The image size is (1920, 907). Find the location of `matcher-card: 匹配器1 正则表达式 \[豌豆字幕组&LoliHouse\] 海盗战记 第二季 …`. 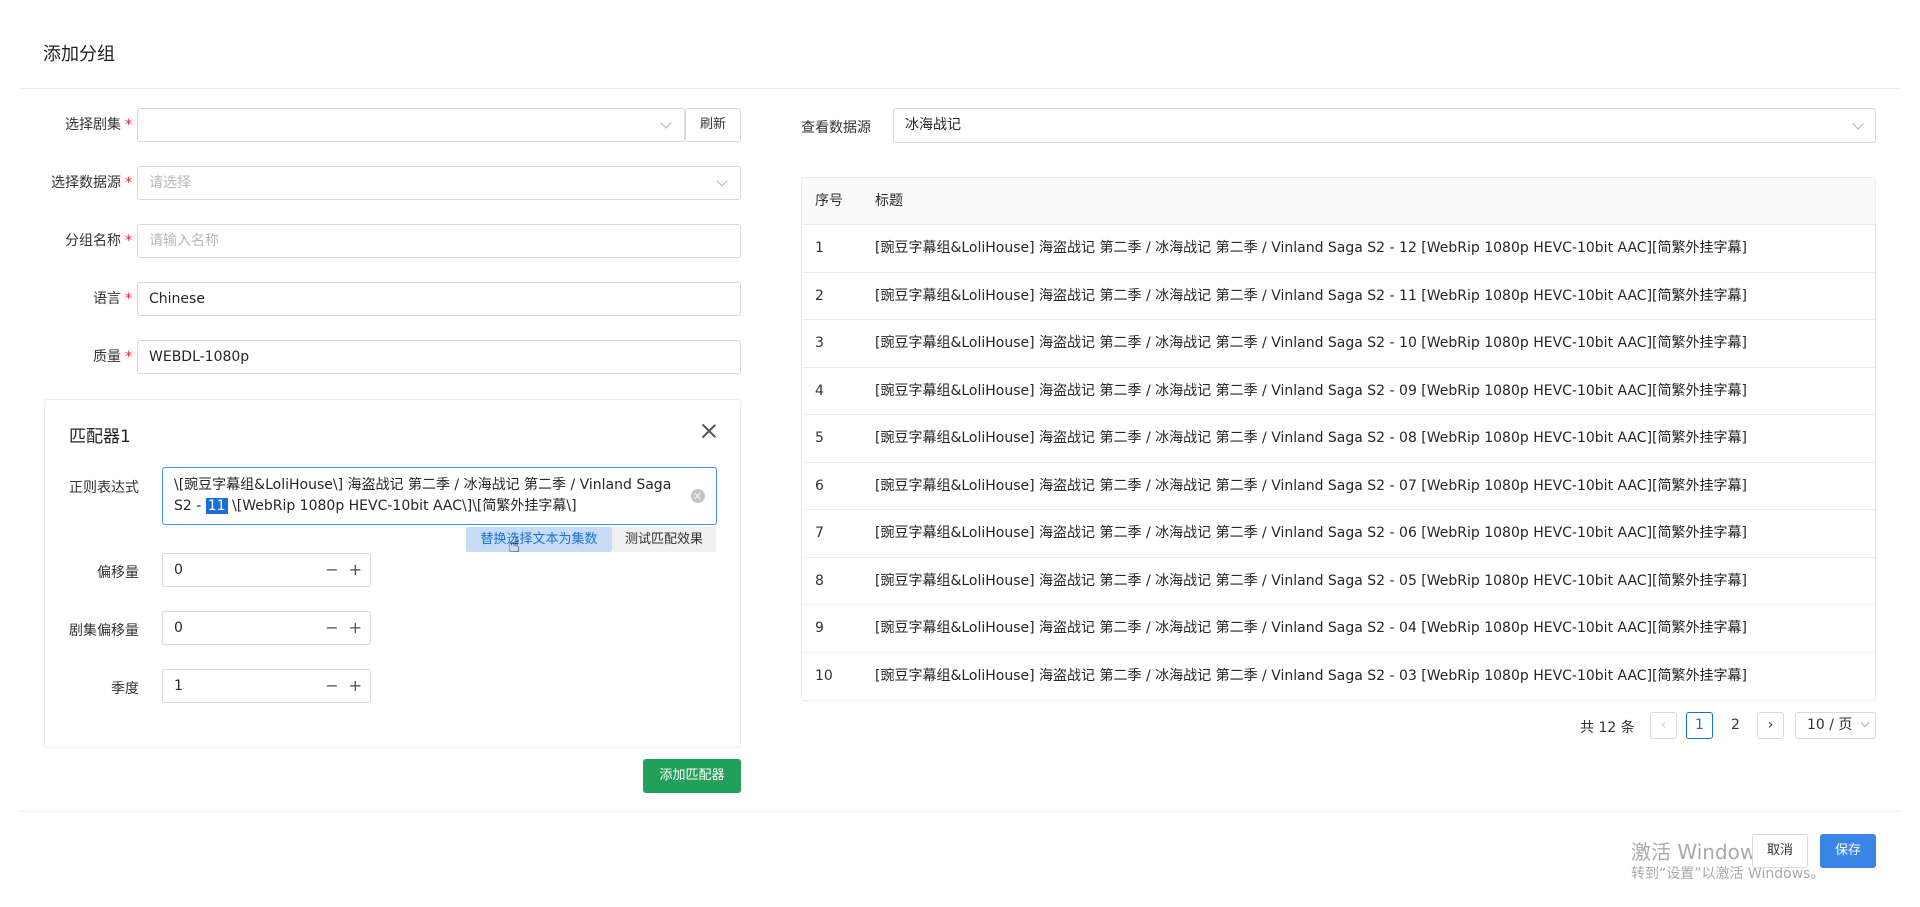

matcher-card: 匹配器1 正则表达式 \[豌豆字幕组&LoliHouse\] 海盗战记 第二季 … is located at coordinates (392, 573).